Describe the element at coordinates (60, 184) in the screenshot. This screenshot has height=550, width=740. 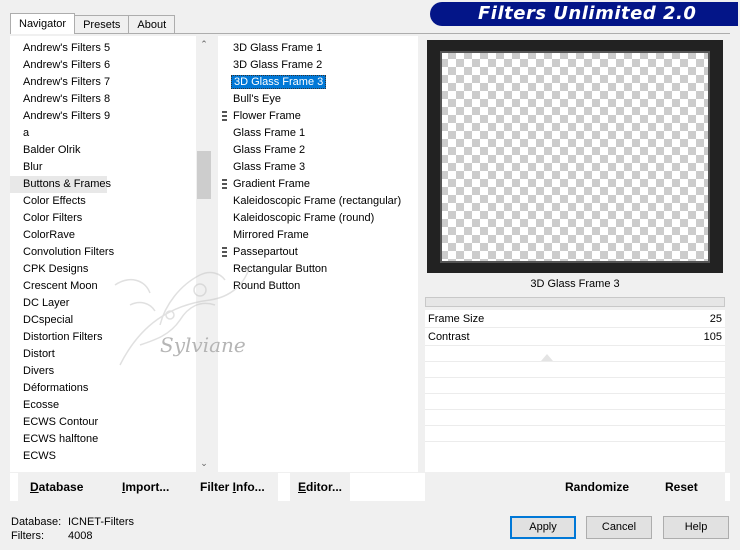
I see `category-item: Buttons & Frames` at that location.